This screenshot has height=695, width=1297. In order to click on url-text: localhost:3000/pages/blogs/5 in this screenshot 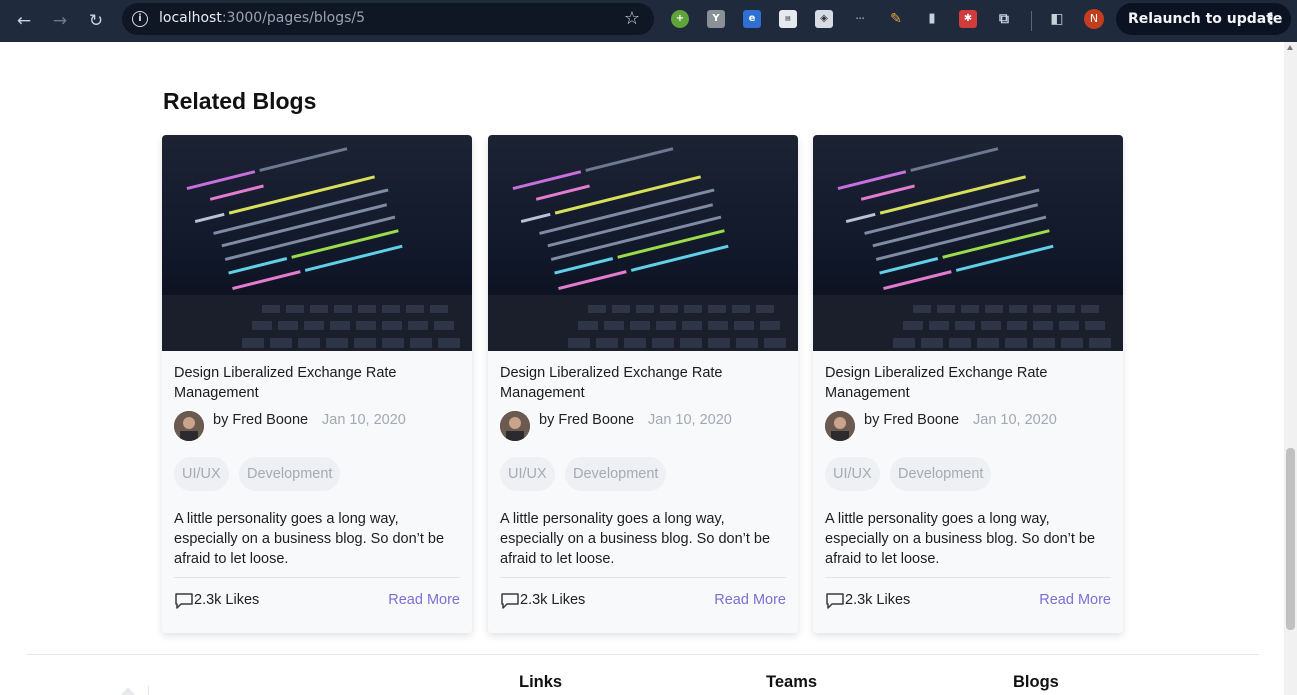, I will do `click(262, 18)`.